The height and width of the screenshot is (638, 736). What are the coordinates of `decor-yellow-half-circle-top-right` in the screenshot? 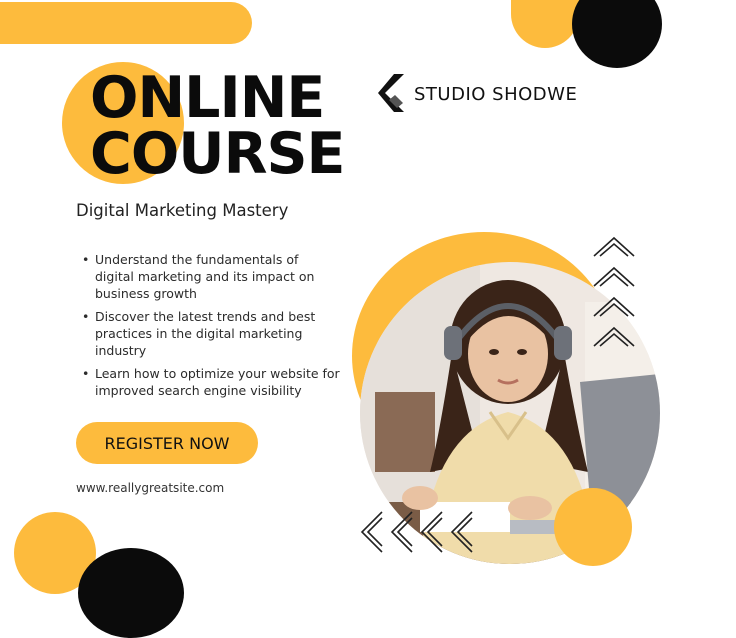 It's located at (545, 24).